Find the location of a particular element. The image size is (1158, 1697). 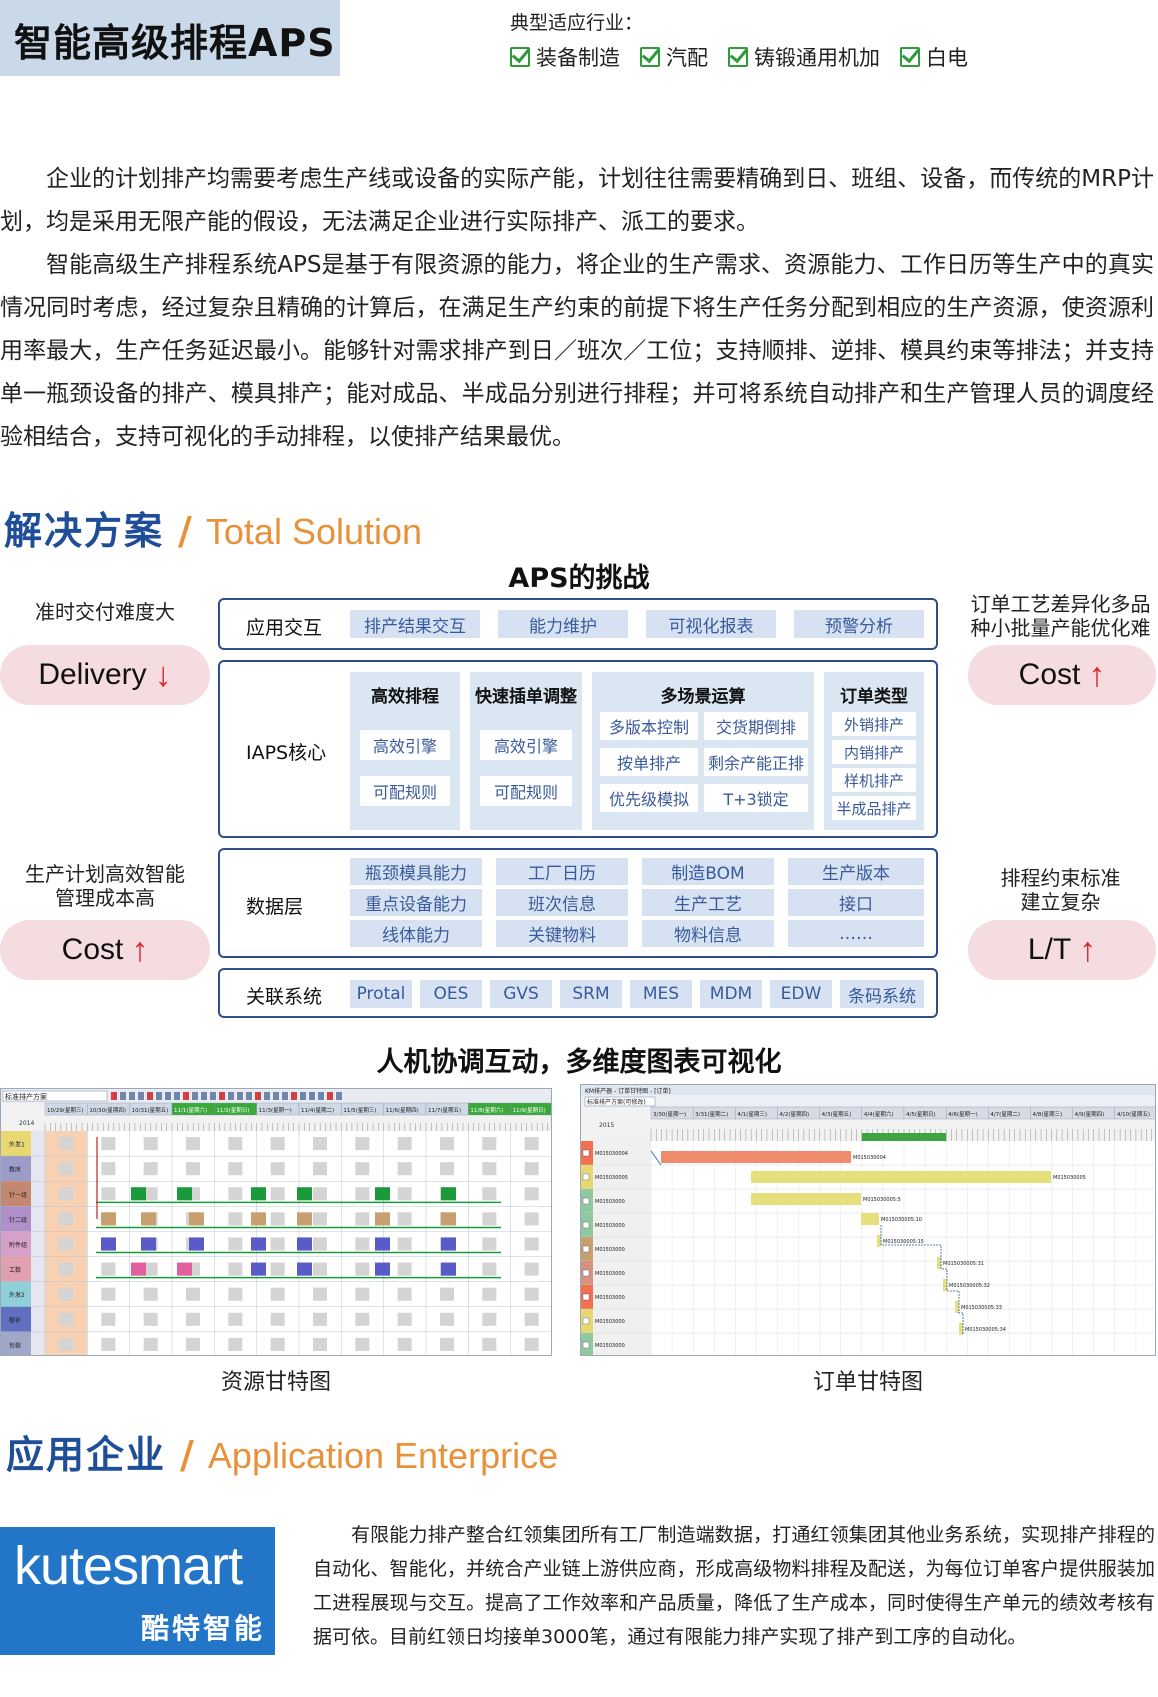

date-label: 3/30(星期一) is located at coordinates (669, 1114).